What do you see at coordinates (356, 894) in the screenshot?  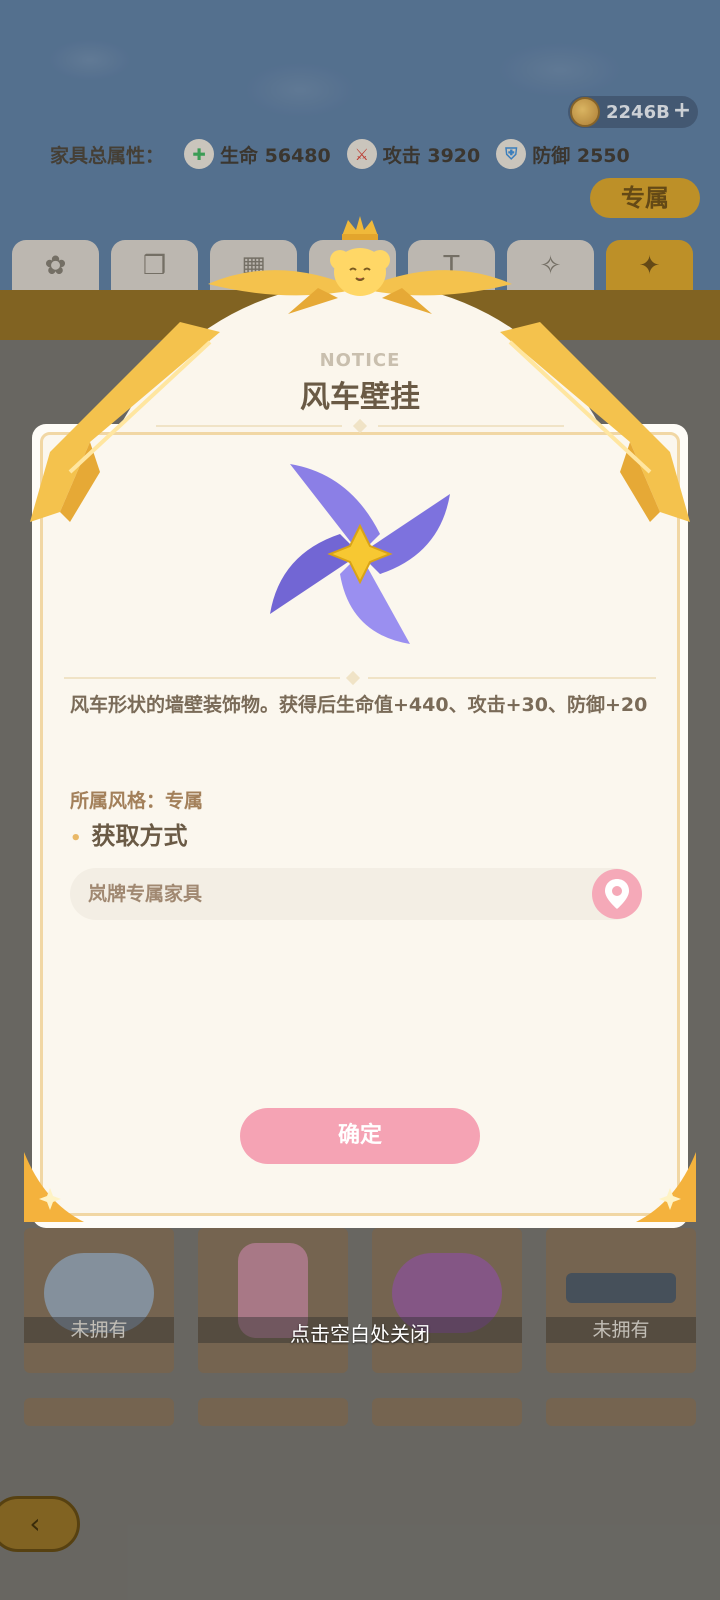 I see `acquire-source-row: 岚牌专属家具` at bounding box center [356, 894].